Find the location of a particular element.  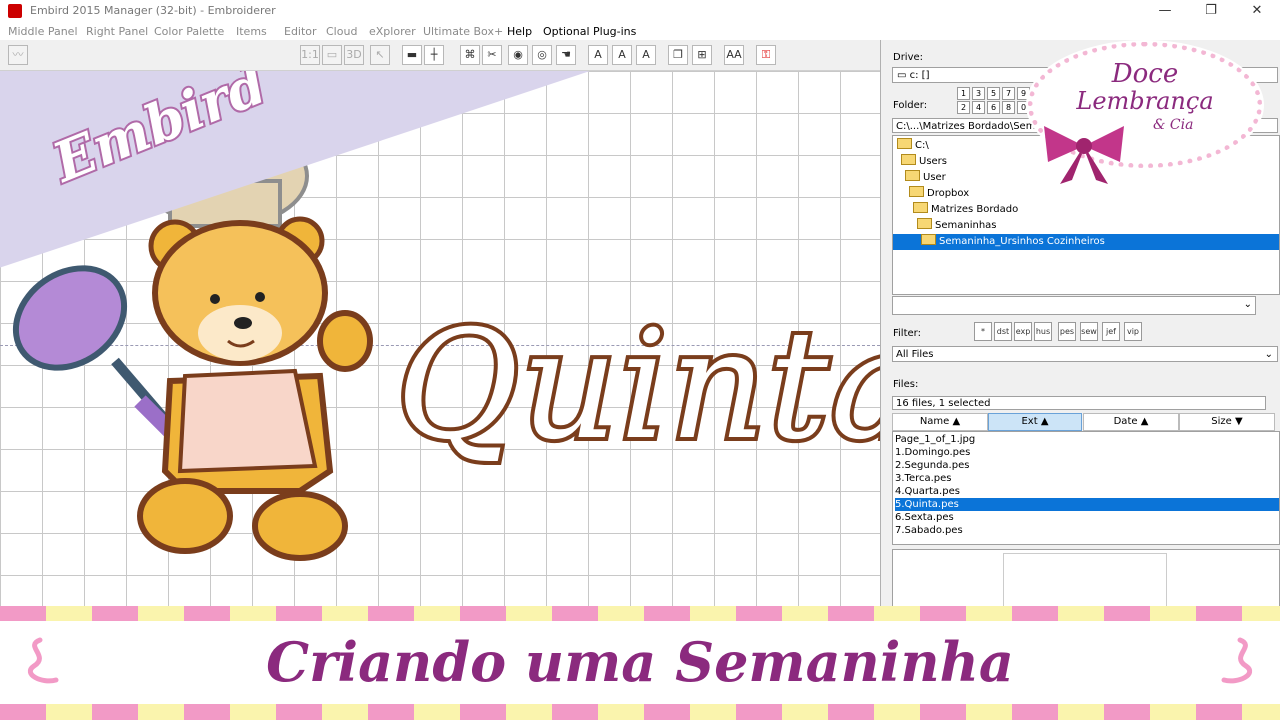

menu-right-panel: Right Panel is located at coordinates (117, 31).